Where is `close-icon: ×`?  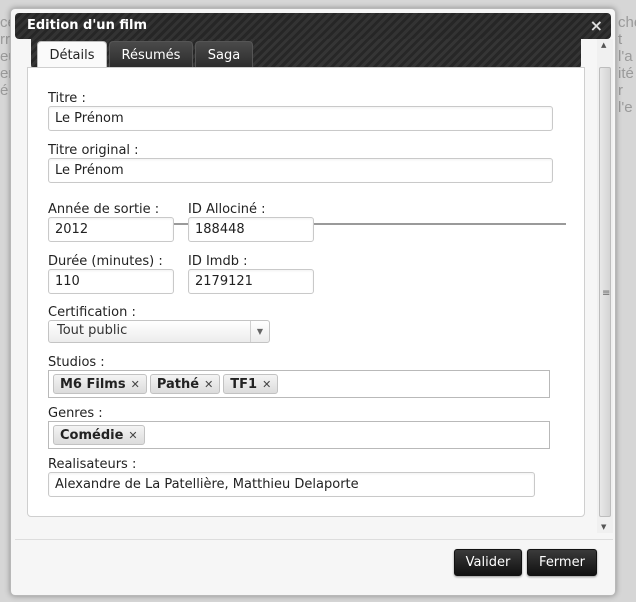 close-icon: × is located at coordinates (596, 25).